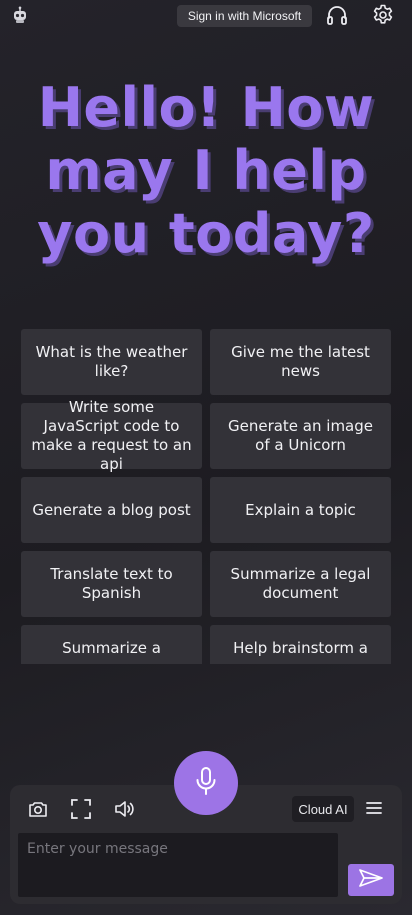 The width and height of the screenshot is (412, 915). Describe the element at coordinates (337, 15) in the screenshot. I see `headset-icon` at that location.